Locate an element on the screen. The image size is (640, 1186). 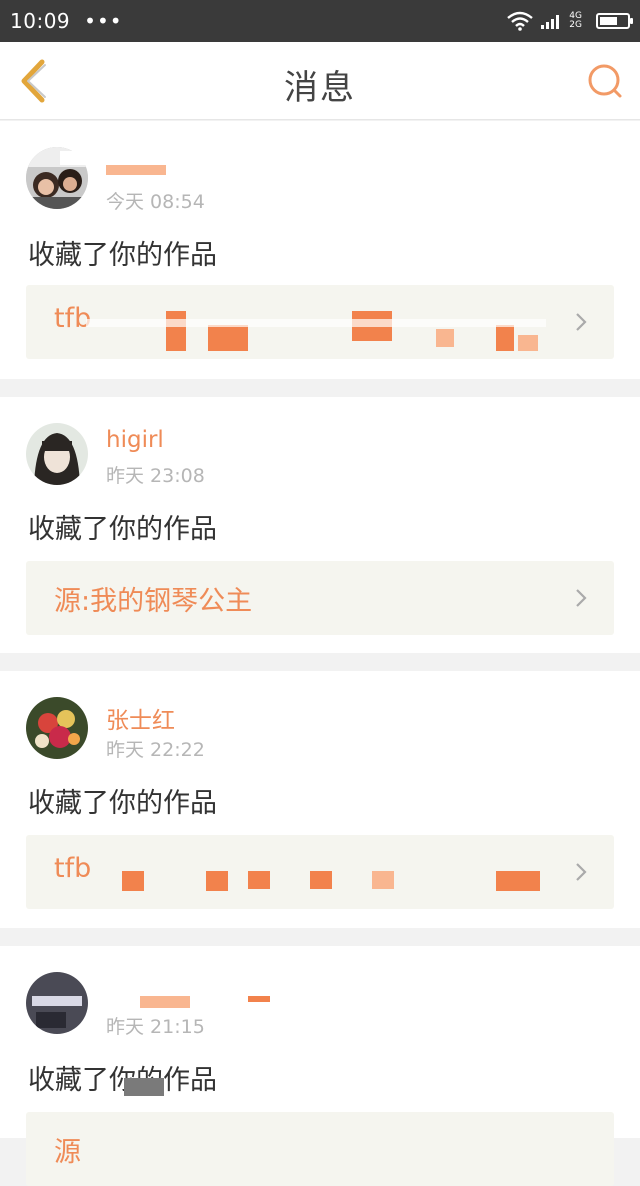
status-bar: 10:09 ••• 4G 2G is located at coordinates (320, 21).